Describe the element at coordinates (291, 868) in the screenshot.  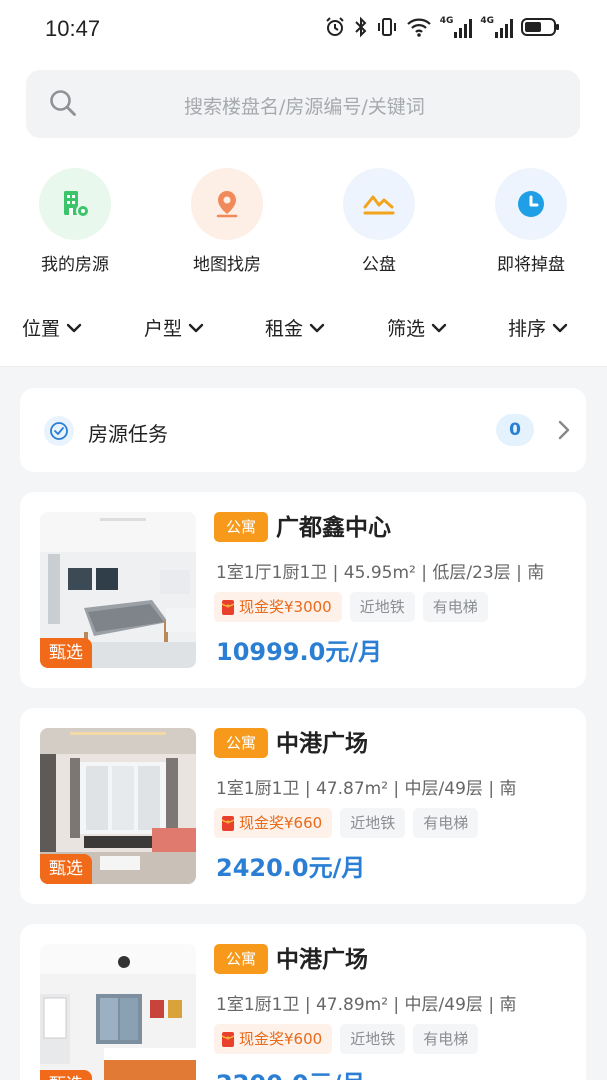
I see `listing-price: 2420.0元/月` at that location.